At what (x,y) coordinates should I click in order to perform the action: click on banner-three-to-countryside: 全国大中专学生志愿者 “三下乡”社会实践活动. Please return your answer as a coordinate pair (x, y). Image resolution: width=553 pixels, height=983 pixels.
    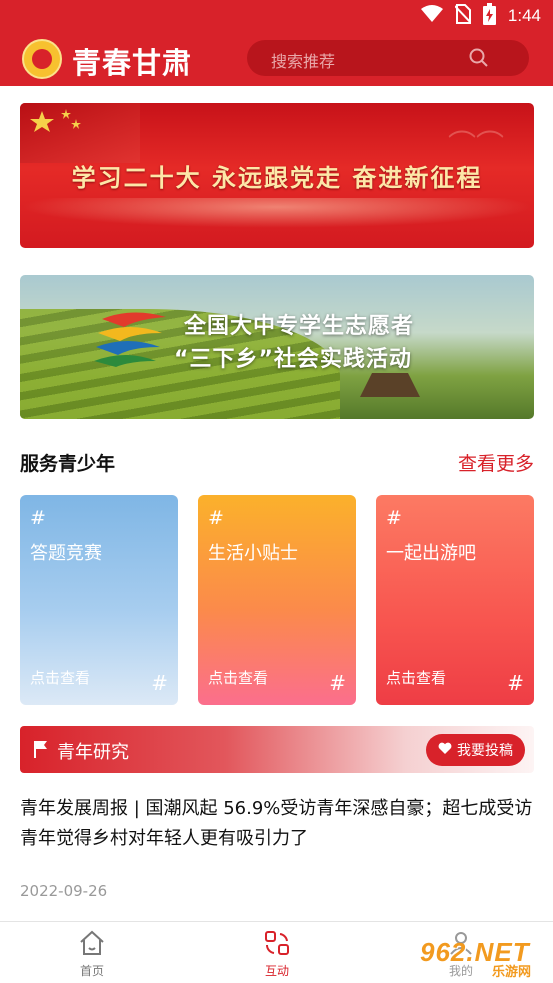
    Looking at the image, I should click on (277, 347).